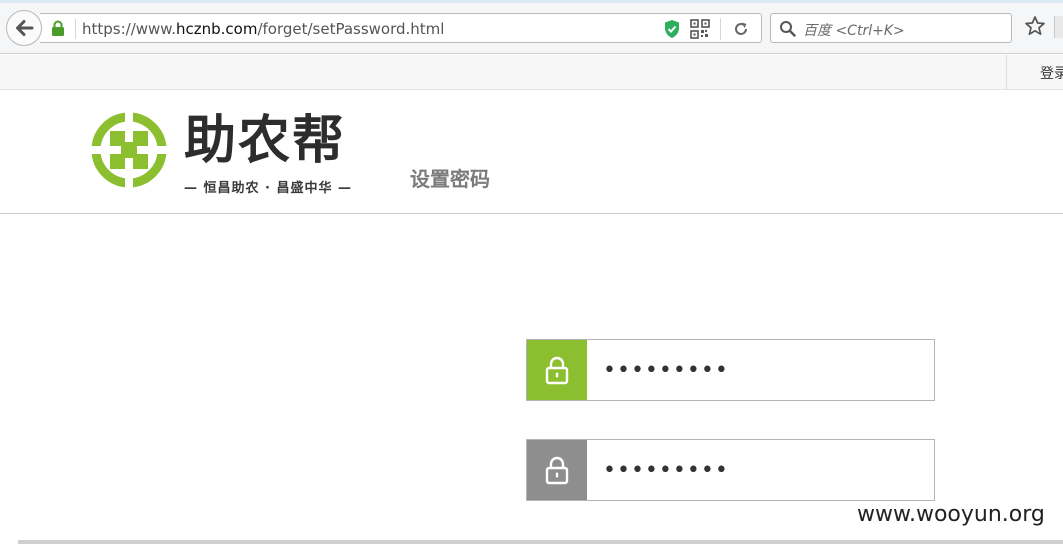 The image size is (1063, 544). I want to click on confirm-password-field, so click(730, 470).